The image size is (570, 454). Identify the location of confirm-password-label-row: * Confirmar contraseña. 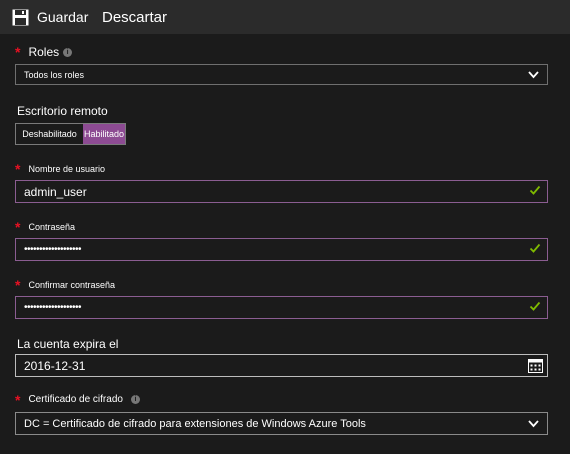
(65, 285).